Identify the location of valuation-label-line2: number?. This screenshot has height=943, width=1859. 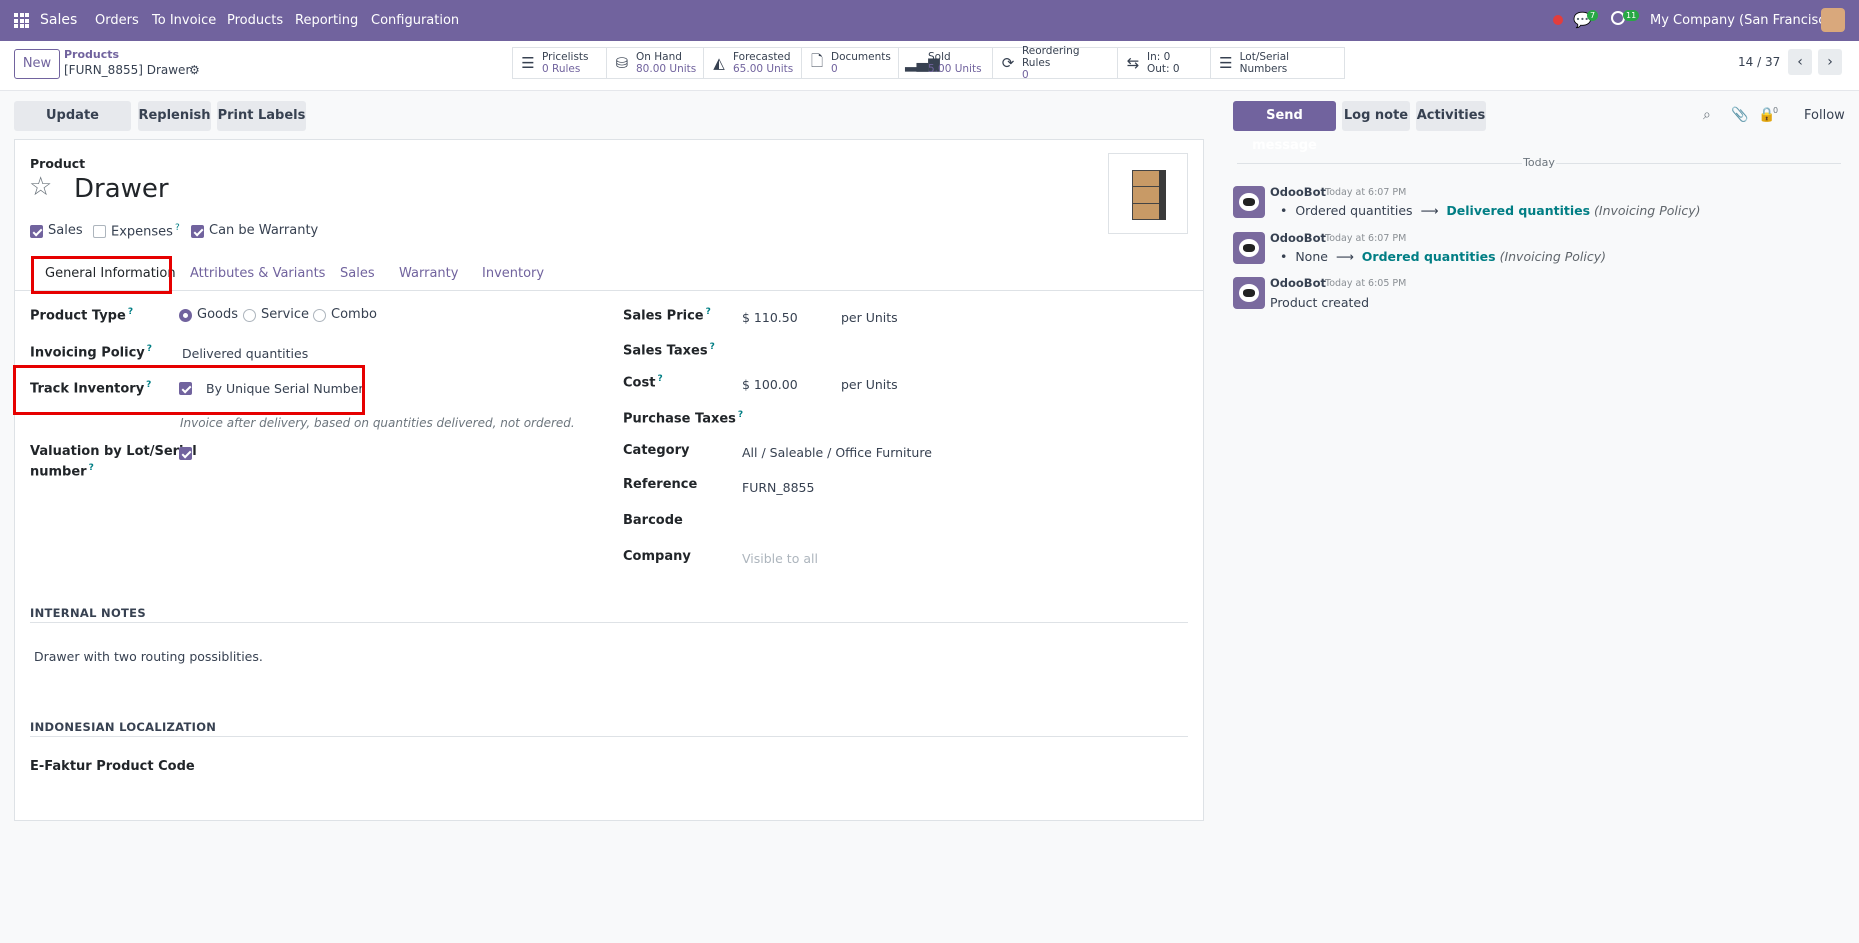
(62, 471).